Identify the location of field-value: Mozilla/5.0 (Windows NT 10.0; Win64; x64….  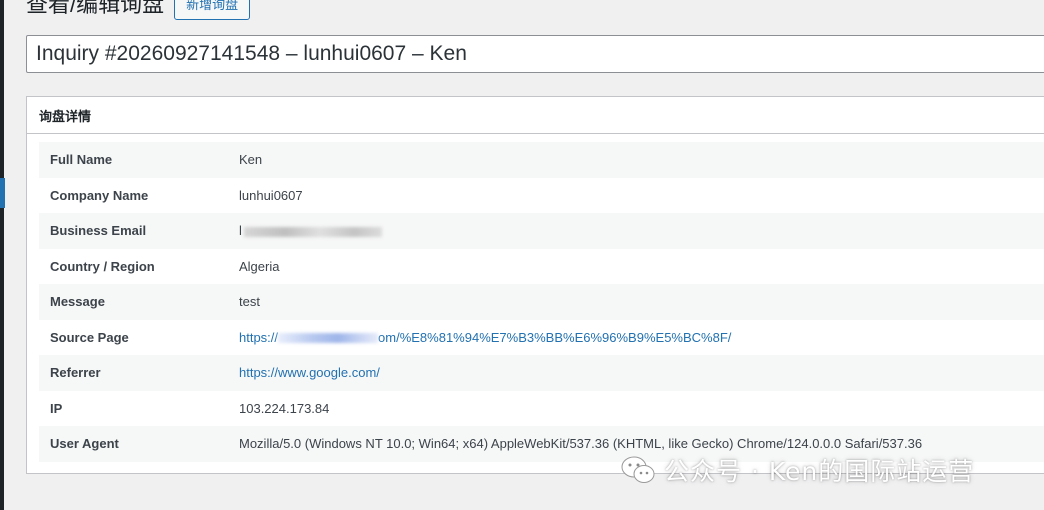
(581, 444).